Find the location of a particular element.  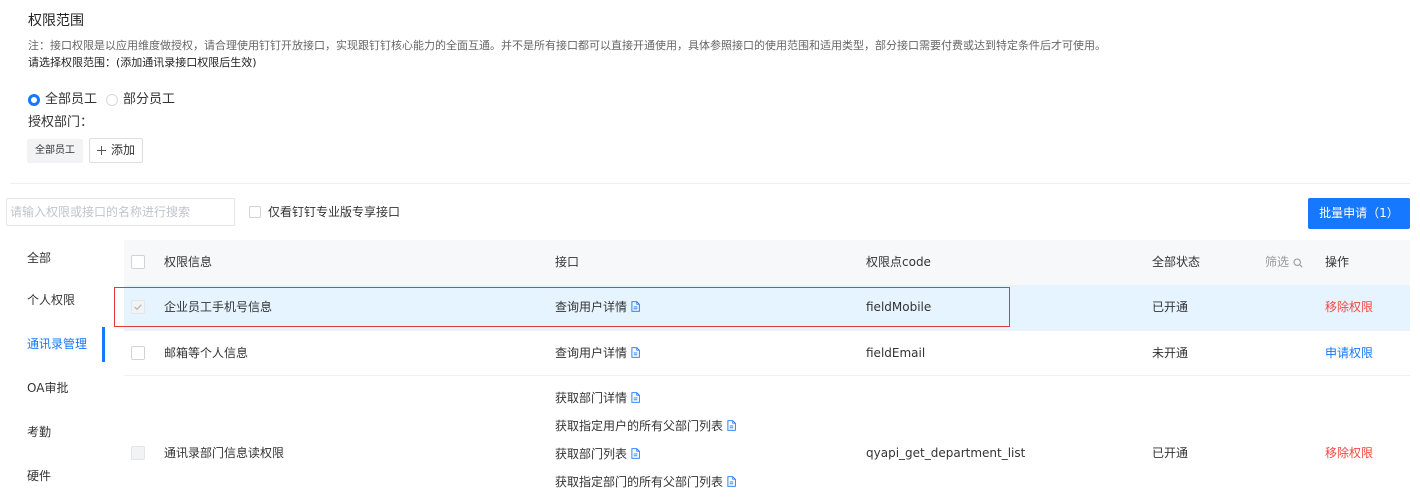

interface-link: 获取部门列表 is located at coordinates (645, 454).